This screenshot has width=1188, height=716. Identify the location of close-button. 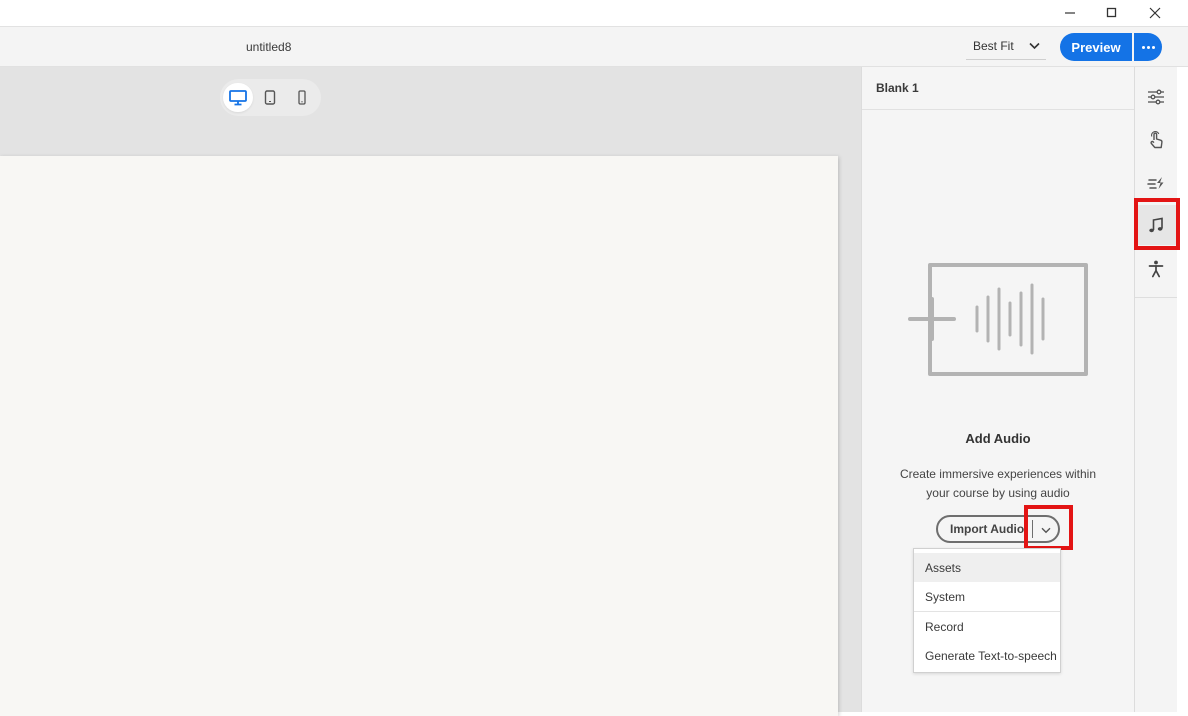
(1155, 13).